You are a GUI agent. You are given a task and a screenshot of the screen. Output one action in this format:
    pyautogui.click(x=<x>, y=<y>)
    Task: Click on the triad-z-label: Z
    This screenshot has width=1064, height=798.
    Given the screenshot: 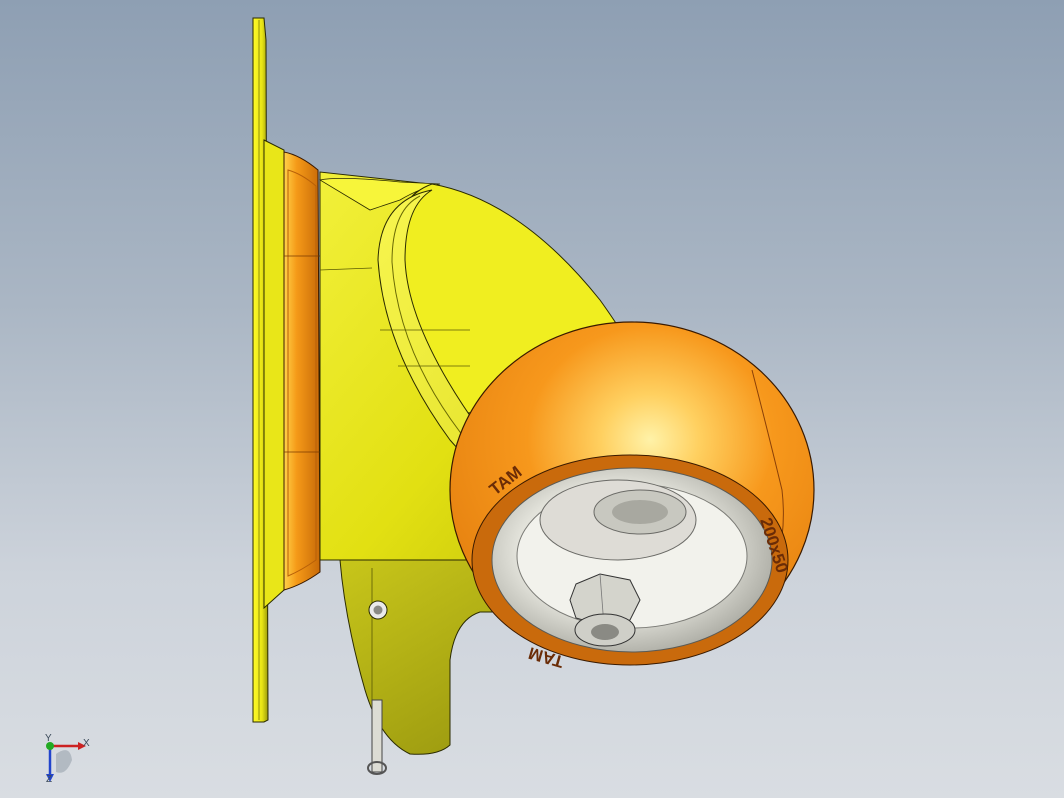 What is the action you would take?
    pyautogui.click(x=49, y=779)
    